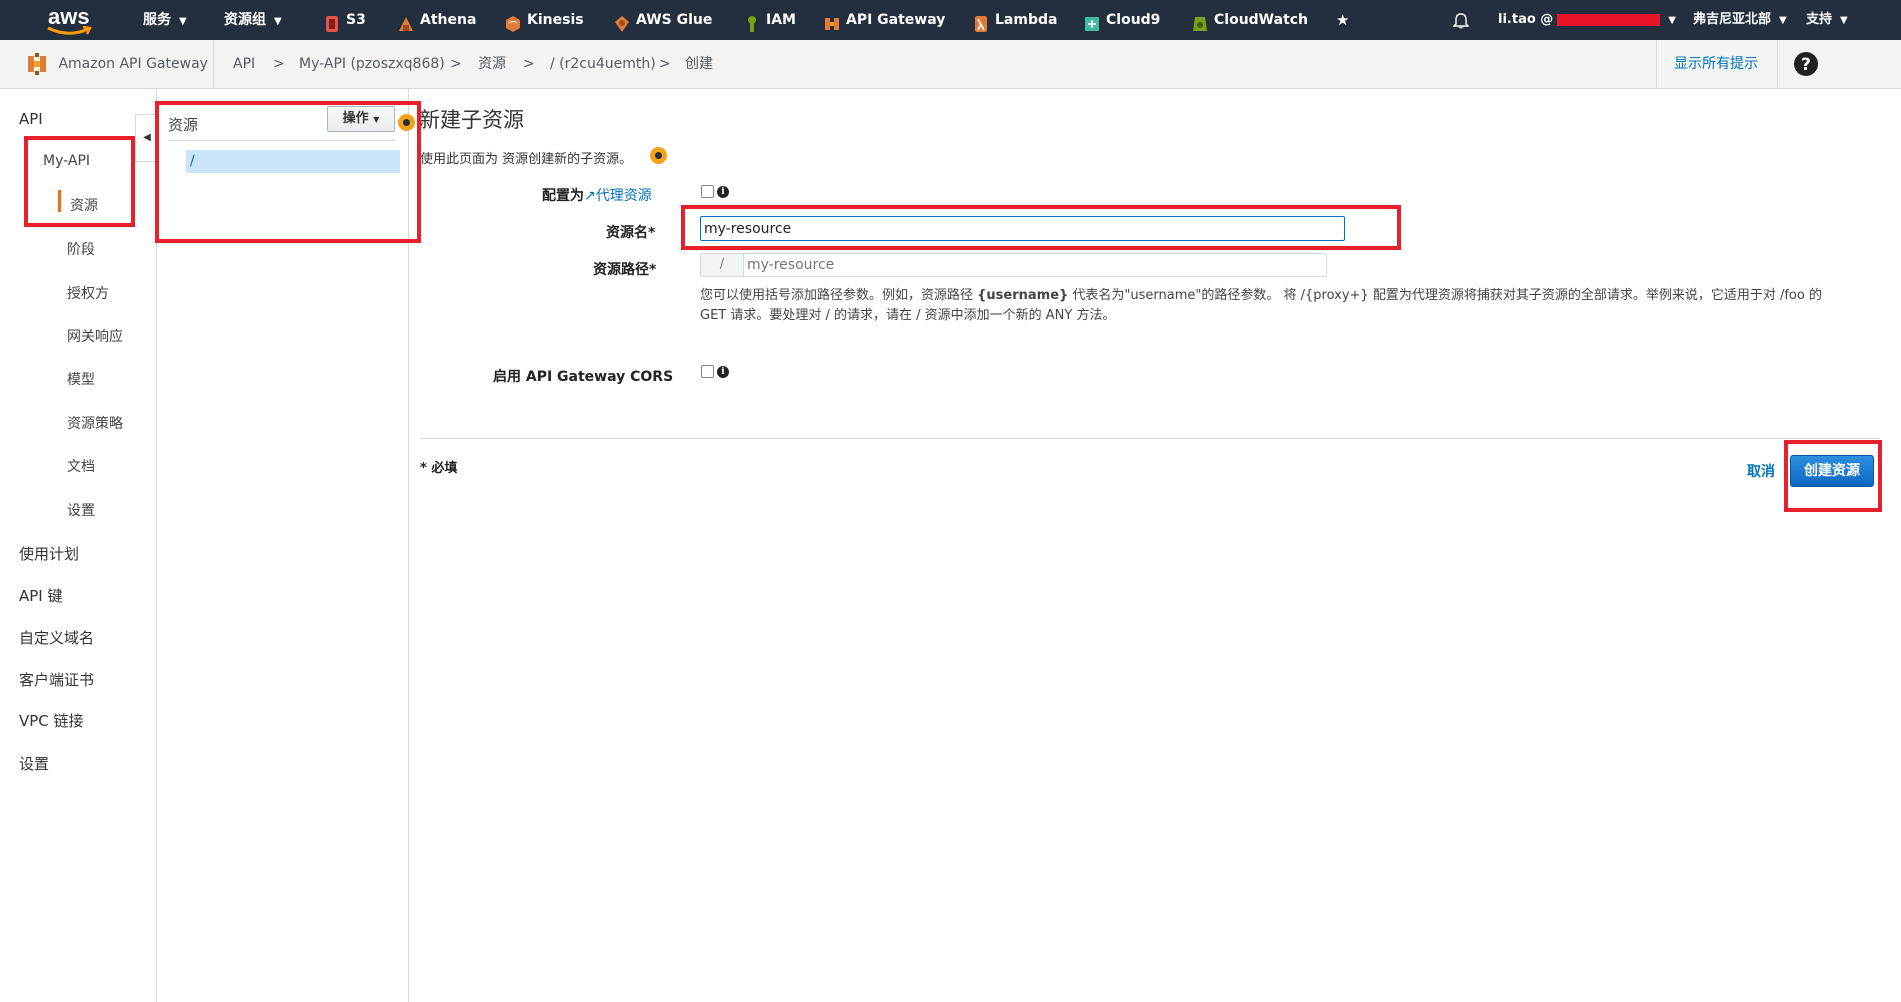  I want to click on proxy-resource-checkbox, so click(707, 191).